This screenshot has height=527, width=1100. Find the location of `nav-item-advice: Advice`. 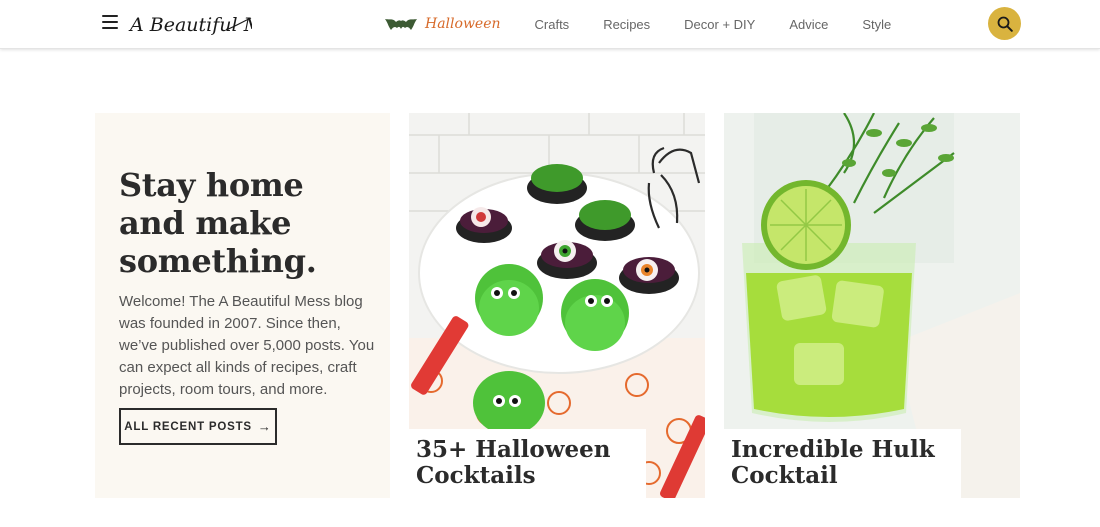

nav-item-advice: Advice is located at coordinates (808, 24).